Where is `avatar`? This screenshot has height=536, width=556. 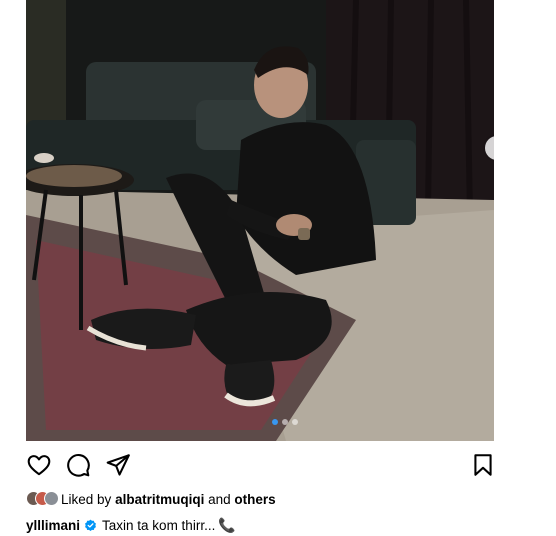
avatar is located at coordinates (51, 498).